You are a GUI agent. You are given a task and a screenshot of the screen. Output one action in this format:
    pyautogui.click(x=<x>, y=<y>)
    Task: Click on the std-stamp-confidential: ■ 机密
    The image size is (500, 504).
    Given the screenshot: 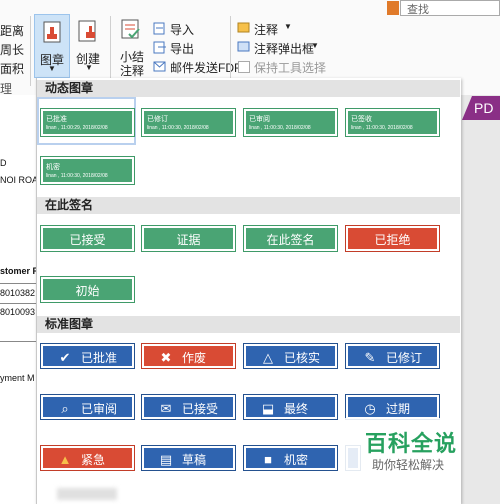 What is the action you would take?
    pyautogui.click(x=290, y=458)
    